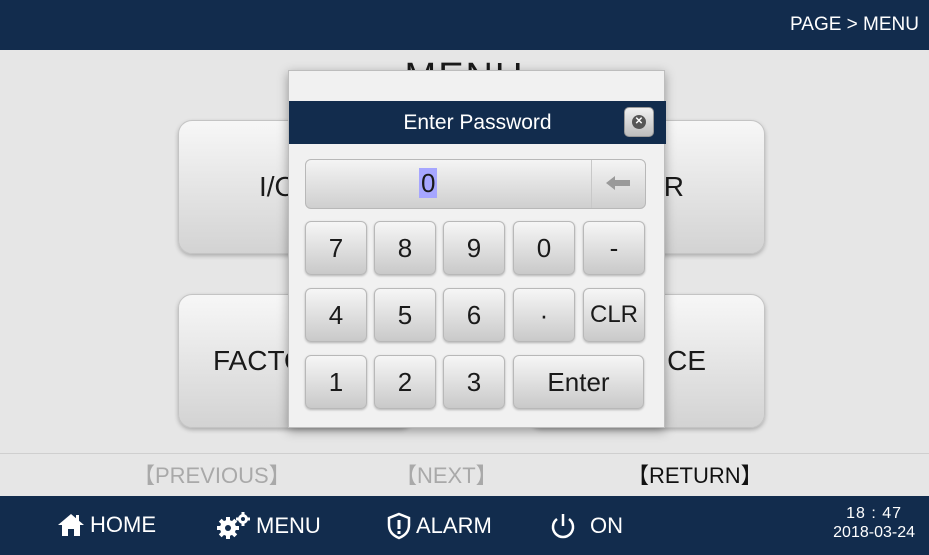 The height and width of the screenshot is (555, 929). I want to click on menu-button: MENU, so click(268, 526).